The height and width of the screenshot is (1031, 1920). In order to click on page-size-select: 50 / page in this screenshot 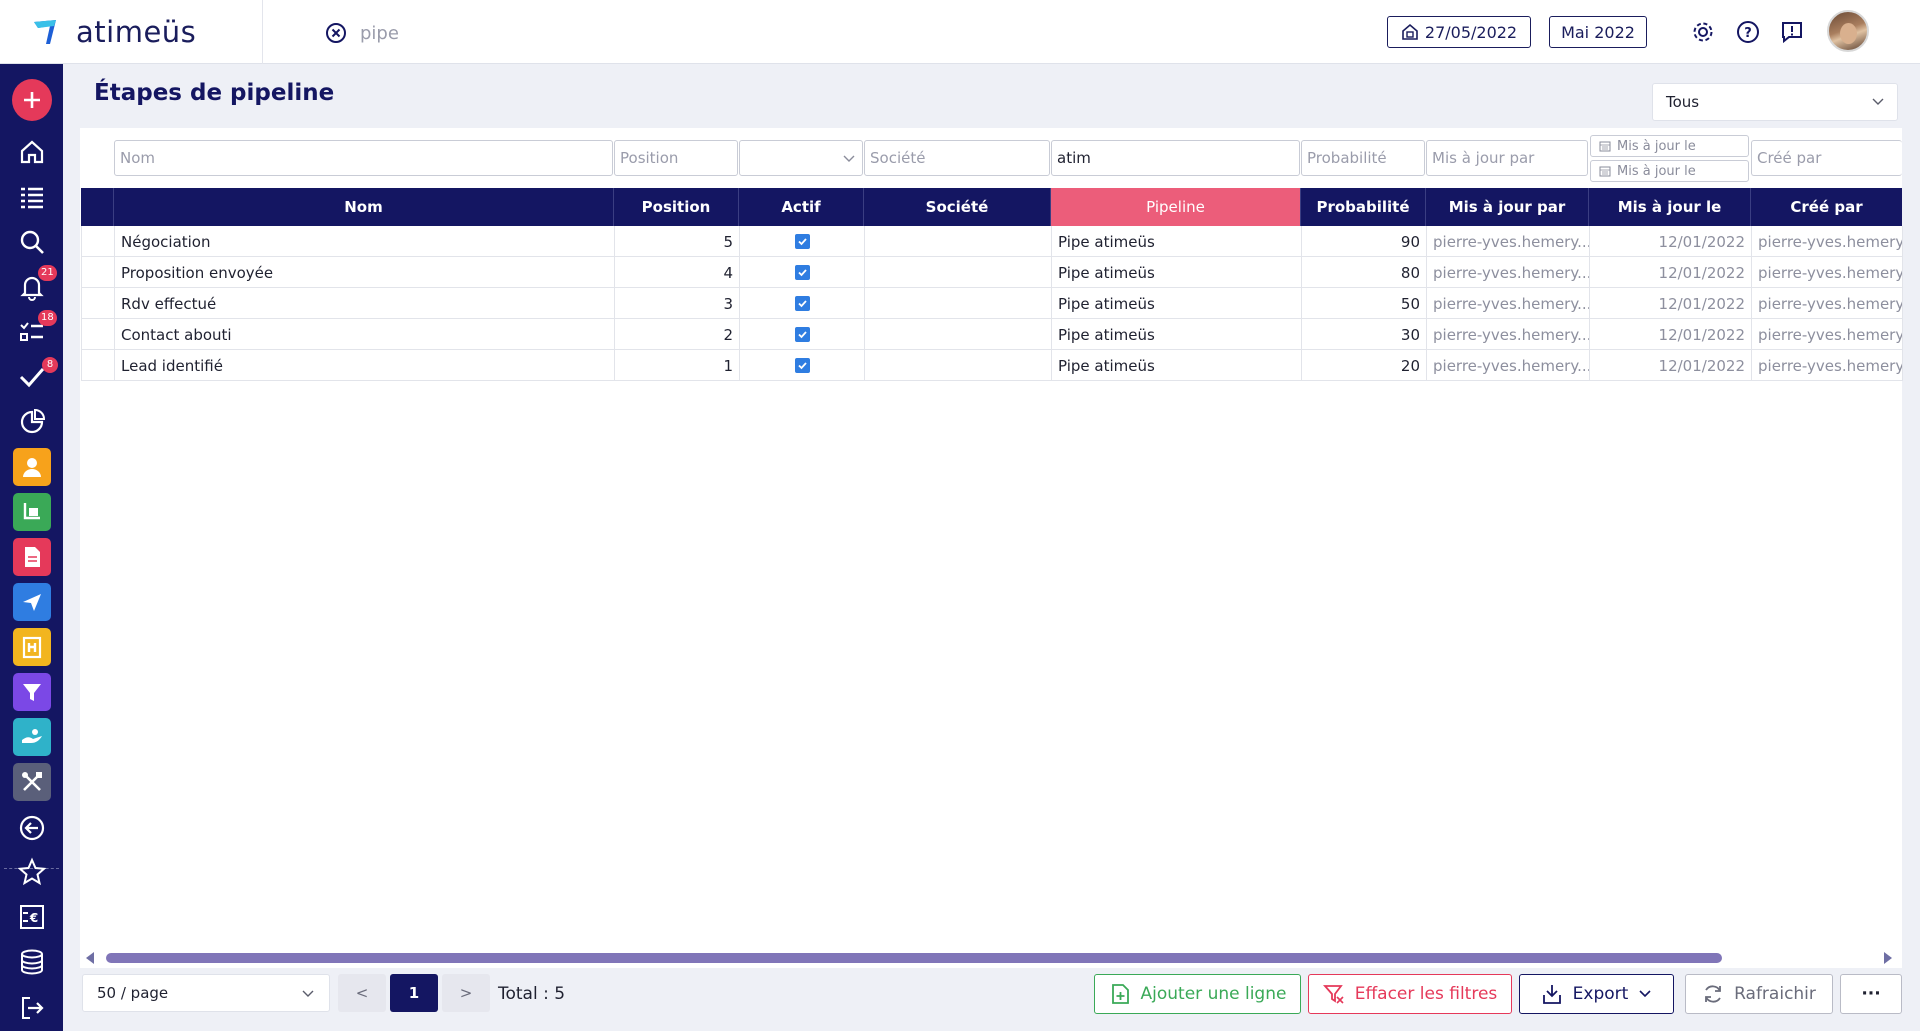, I will do `click(206, 993)`.